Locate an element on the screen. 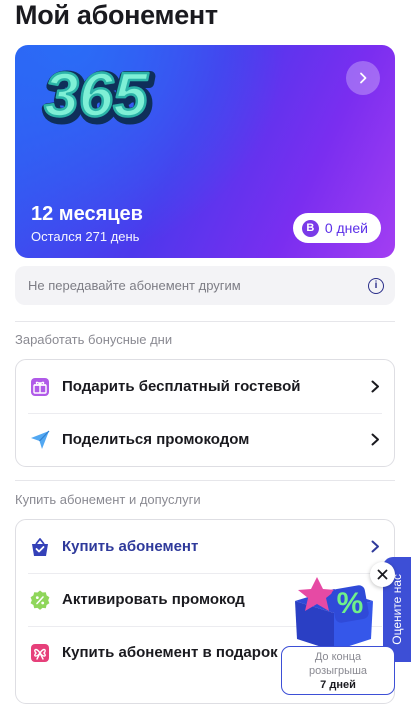  logo-365-icon: 365 365 is located at coordinates (98, 98).